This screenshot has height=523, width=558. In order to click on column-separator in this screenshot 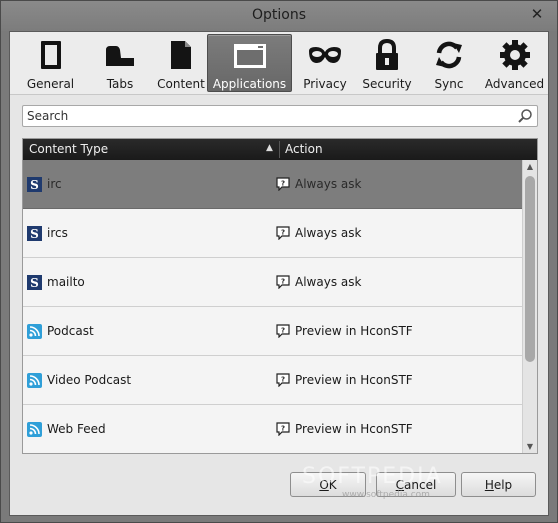, I will do `click(279, 149)`.